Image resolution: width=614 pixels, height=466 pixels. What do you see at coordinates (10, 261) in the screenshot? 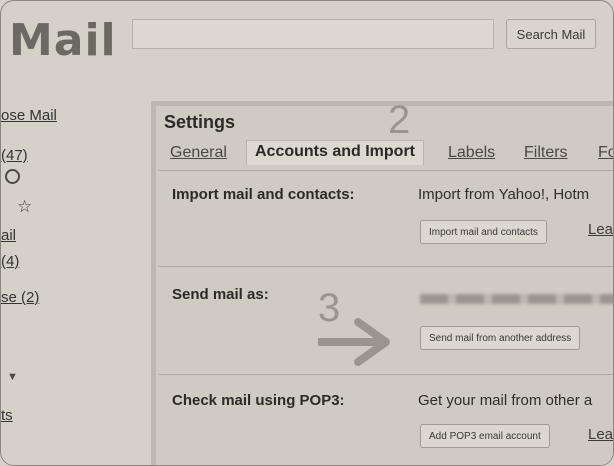
I see `sidebar-item-count: (4)` at bounding box center [10, 261].